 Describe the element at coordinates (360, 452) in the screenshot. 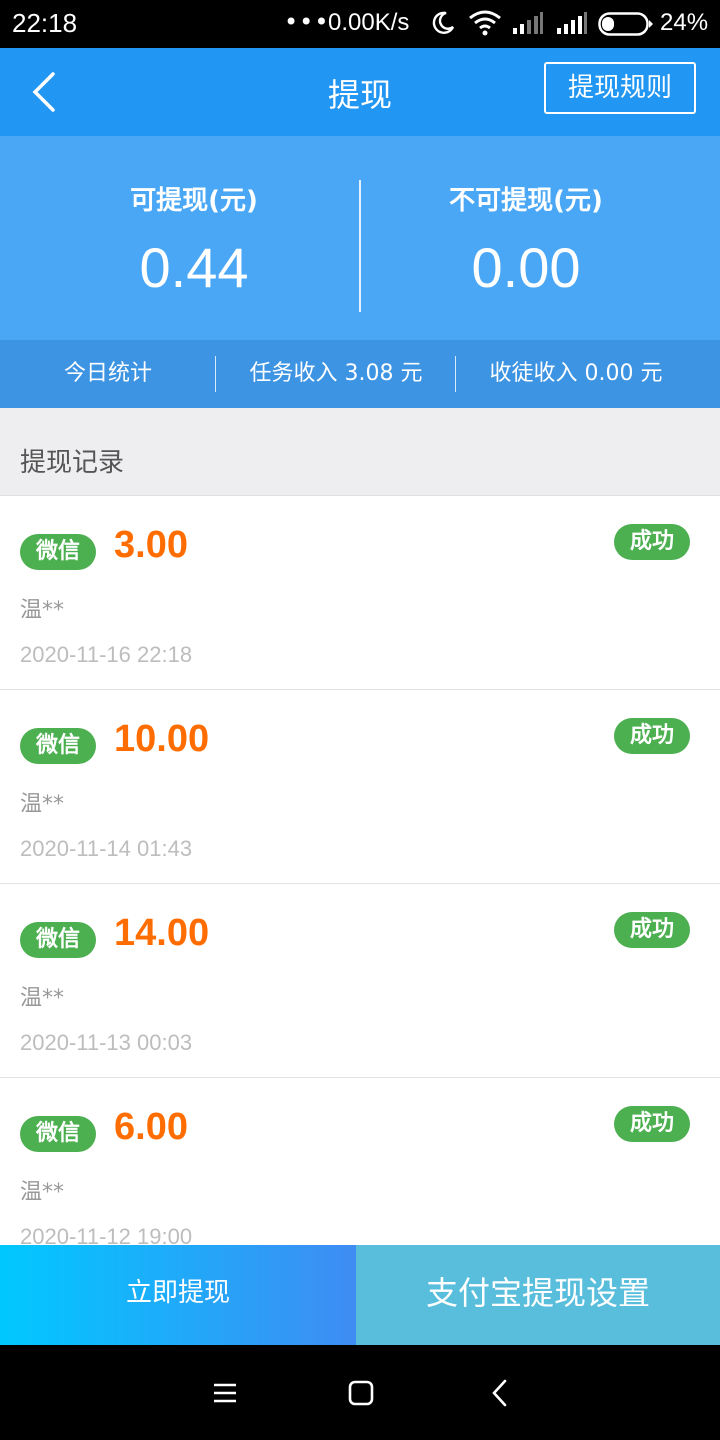

I see `records-header: 提现记录` at that location.